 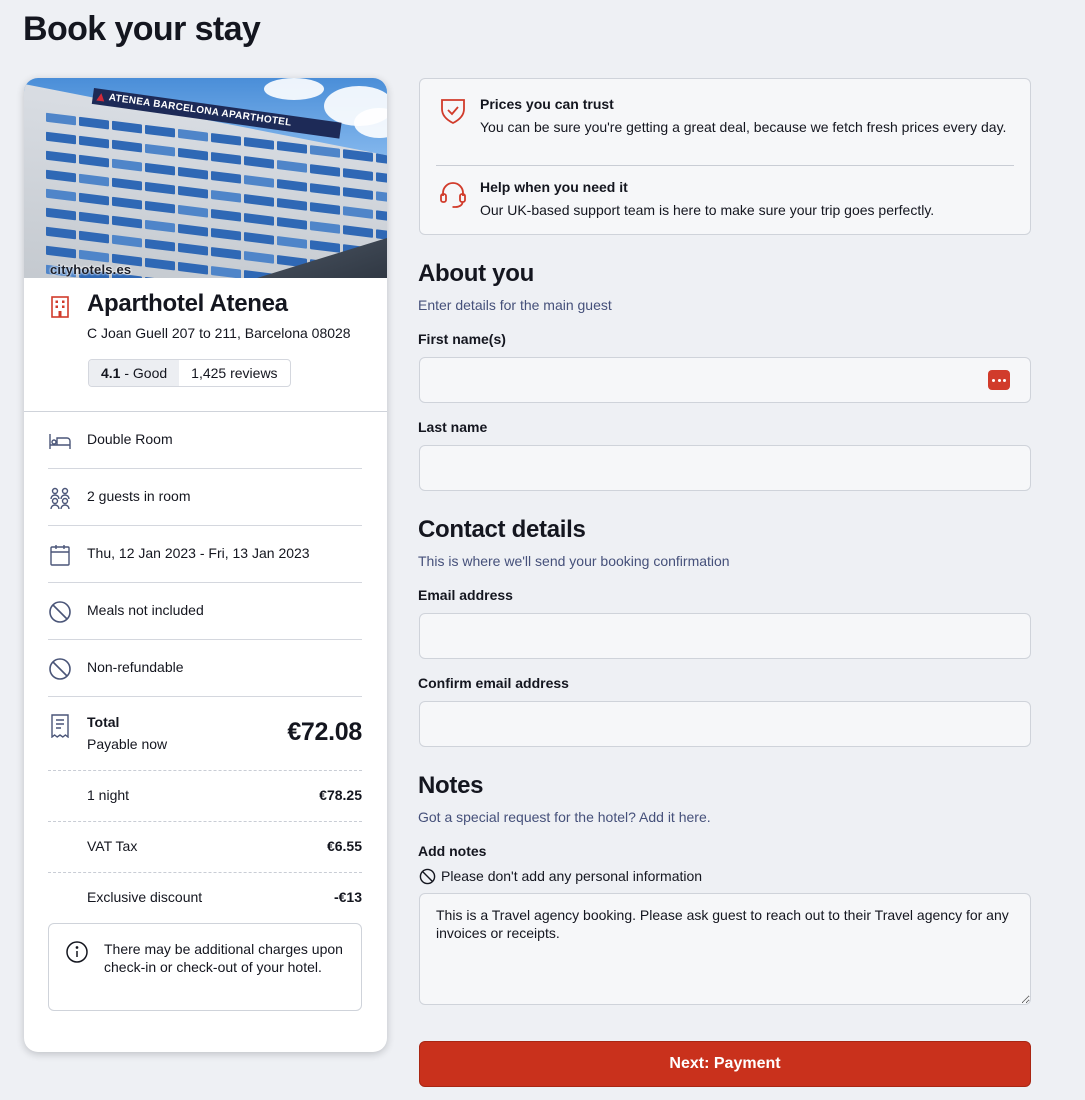 I want to click on price-line-label: Exclusive discount, so click(x=145, y=897).